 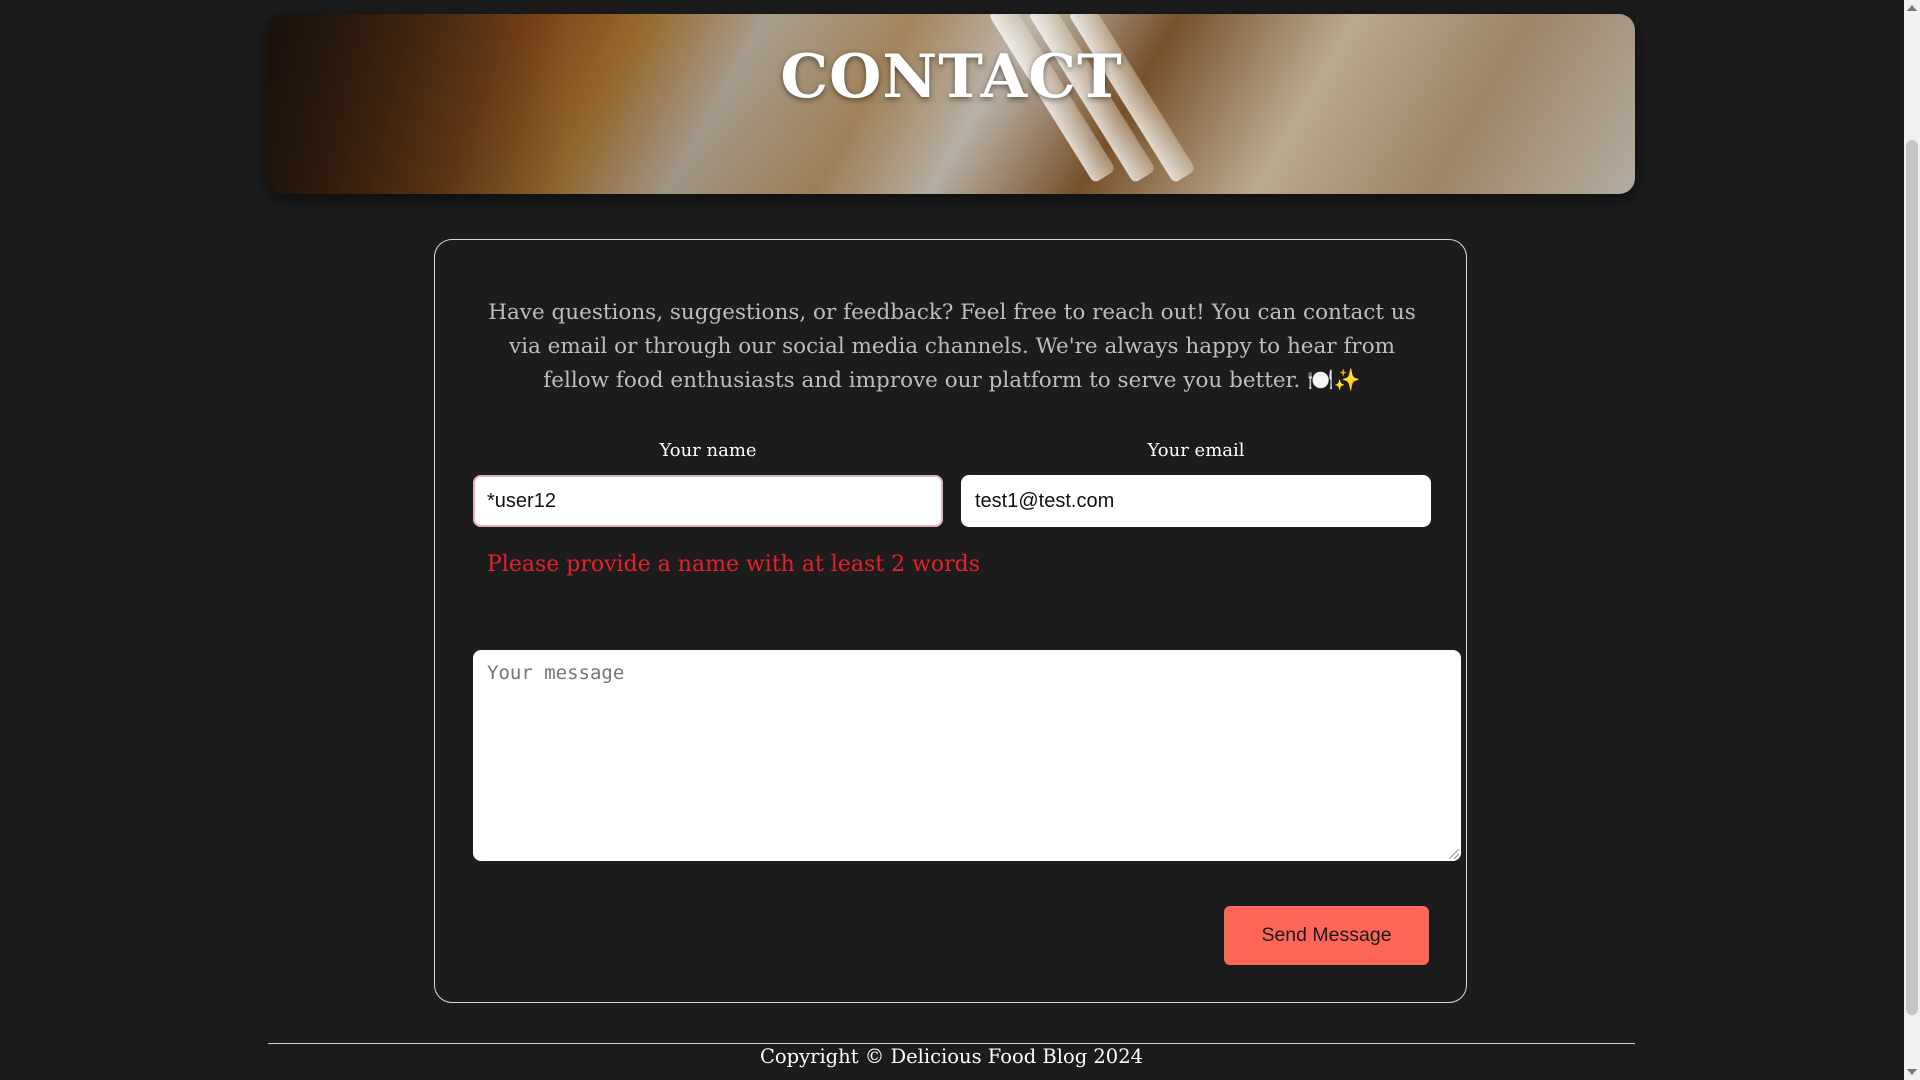 I want to click on scroll-up-arrow-icon, so click(x=1912, y=8).